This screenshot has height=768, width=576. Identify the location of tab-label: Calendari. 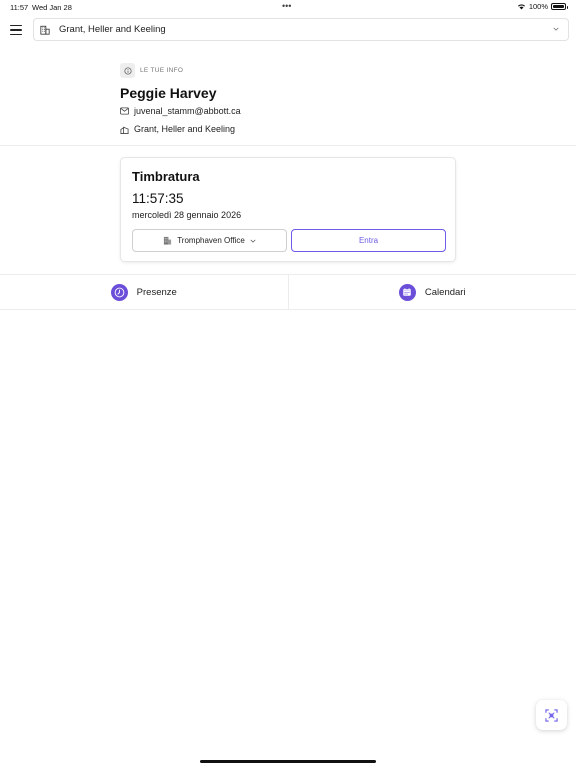
(445, 292).